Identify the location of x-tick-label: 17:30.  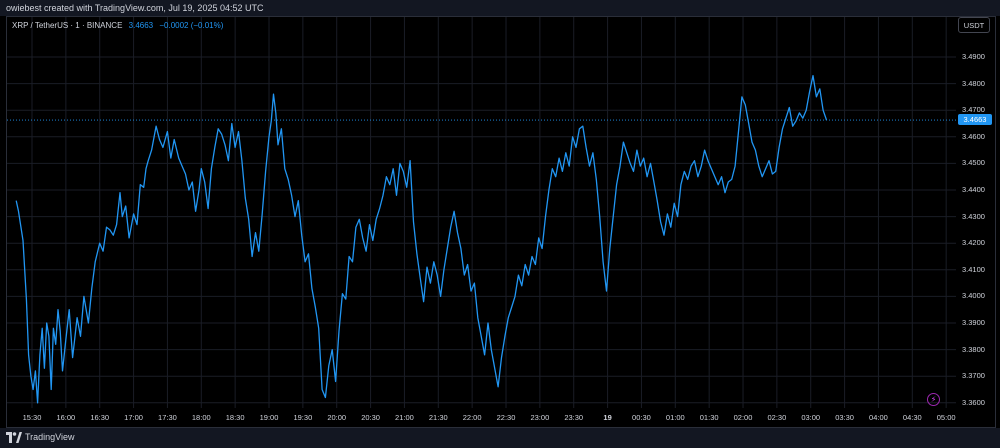
(167, 417).